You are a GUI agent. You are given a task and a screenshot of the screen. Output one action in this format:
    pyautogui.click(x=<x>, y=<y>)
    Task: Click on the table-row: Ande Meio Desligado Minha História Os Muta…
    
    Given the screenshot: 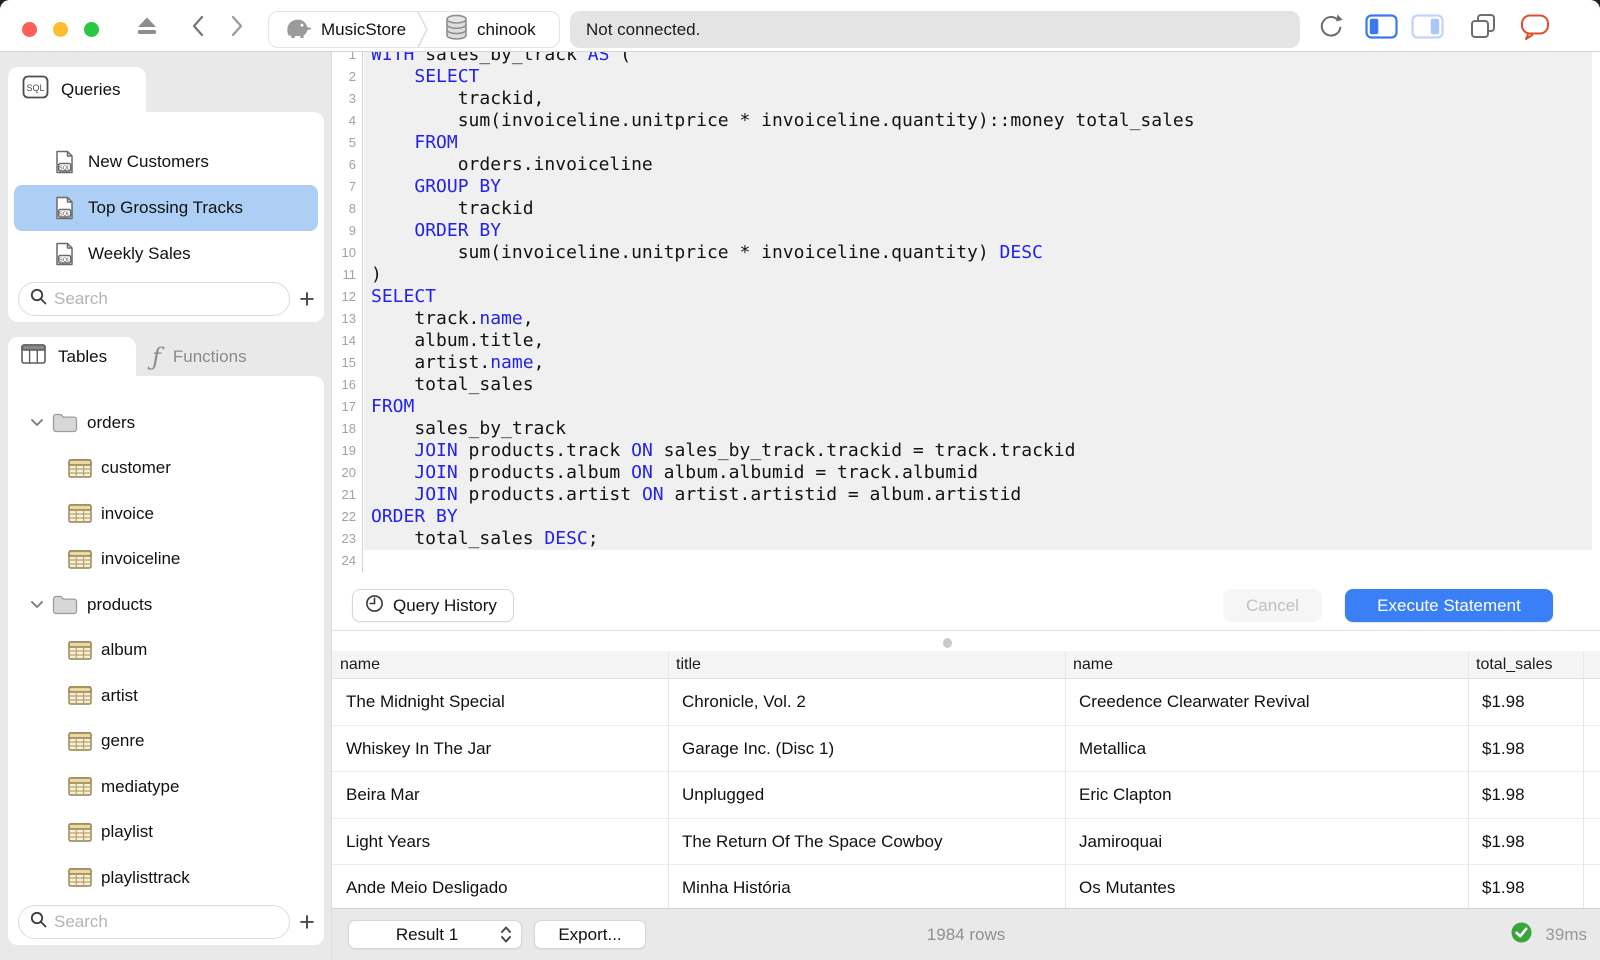 What is the action you would take?
    pyautogui.click(x=966, y=886)
    